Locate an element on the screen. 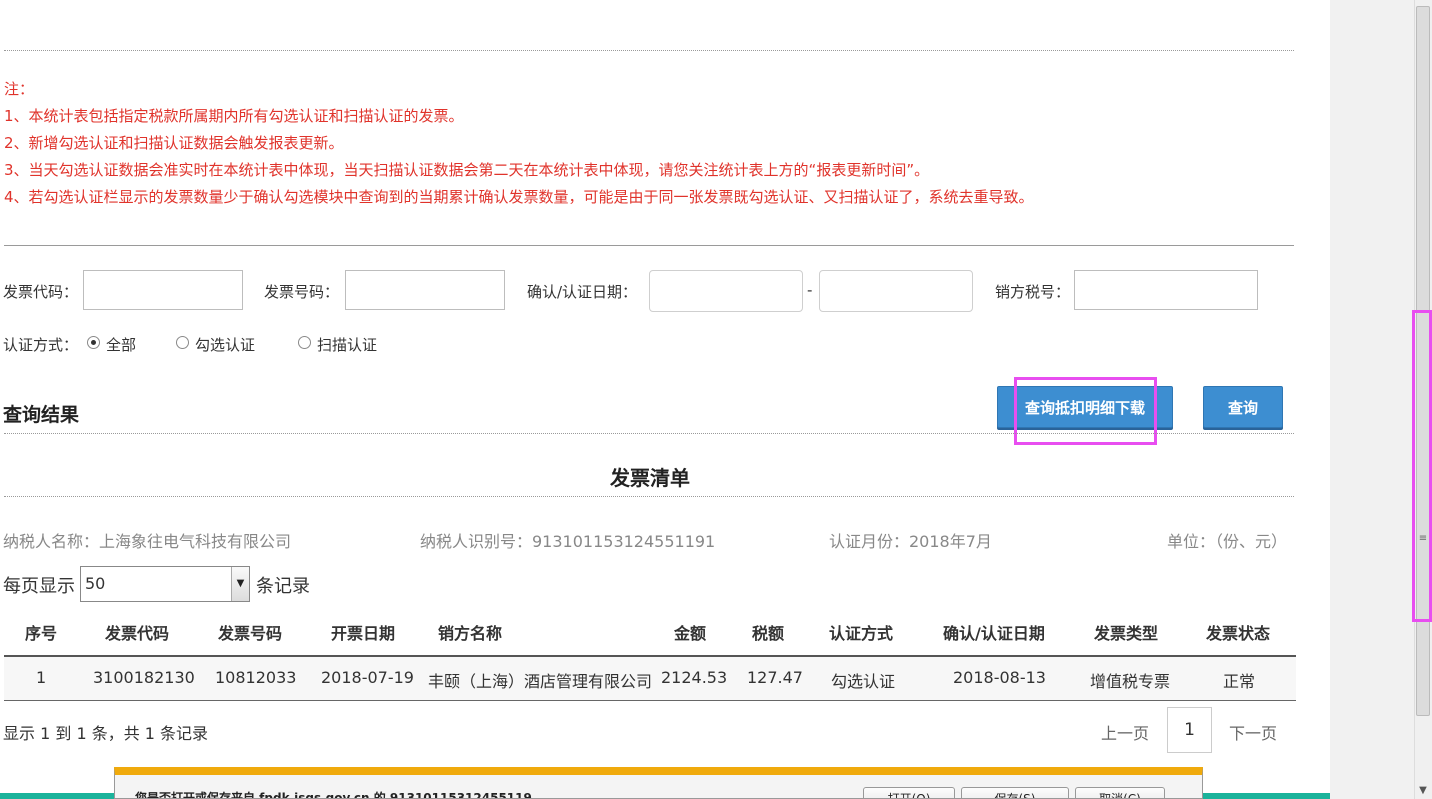  auth-option-scan: 扫描认证 is located at coordinates (347, 345).